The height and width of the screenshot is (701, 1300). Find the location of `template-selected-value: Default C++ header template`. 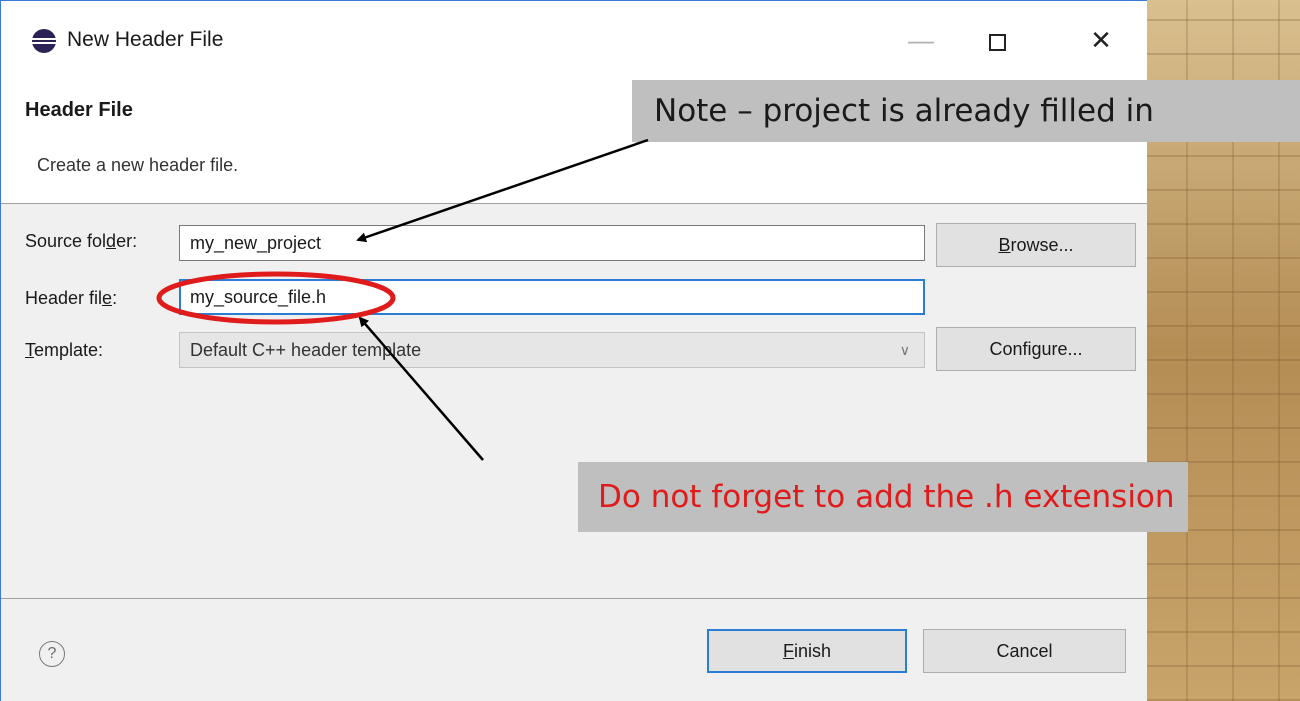

template-selected-value: Default C++ header template is located at coordinates (306, 350).